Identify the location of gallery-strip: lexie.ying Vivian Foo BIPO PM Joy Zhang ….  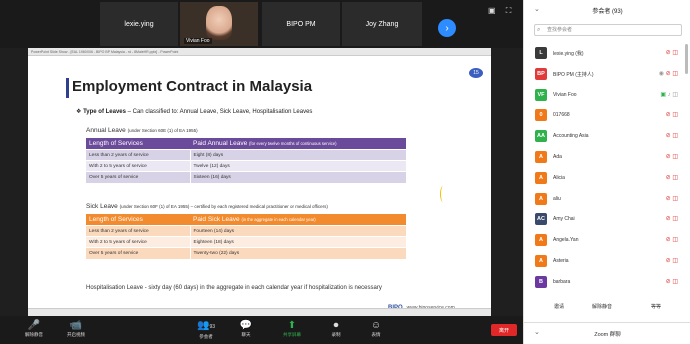
(261, 24).